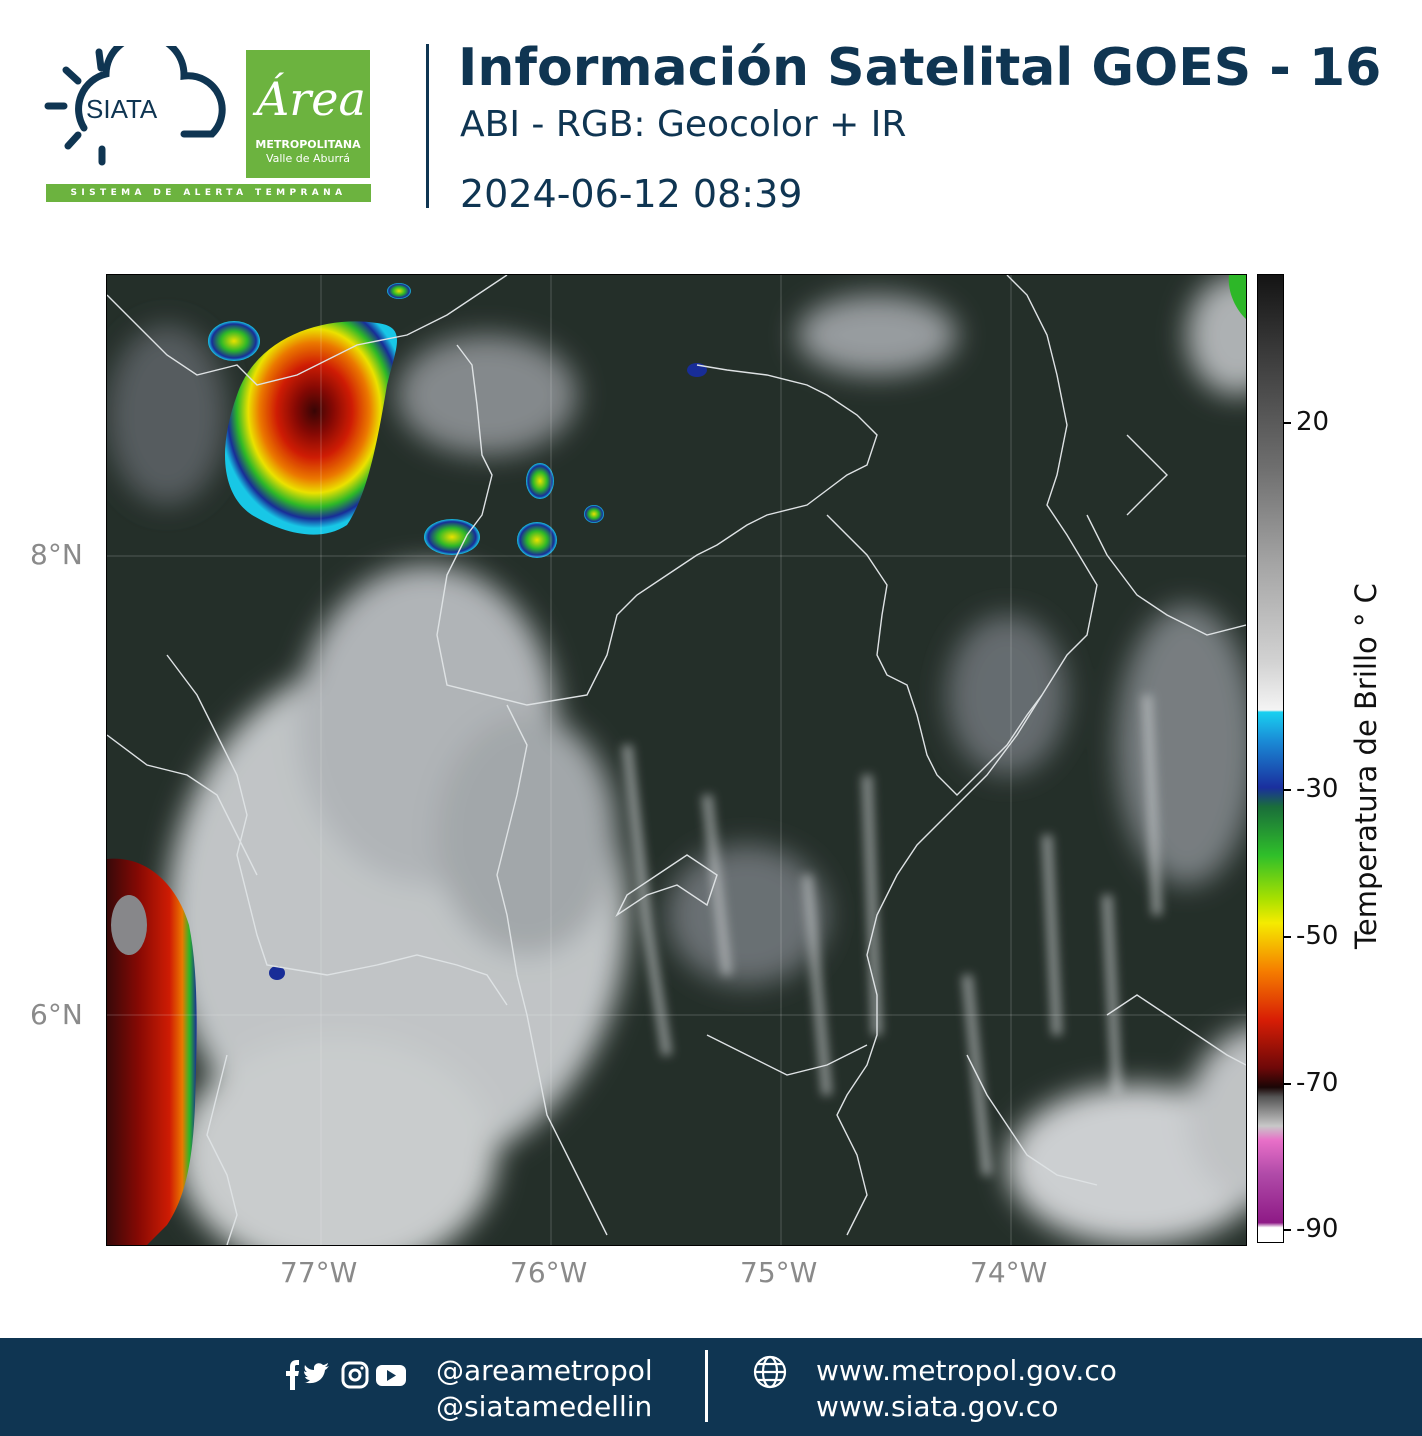 The height and width of the screenshot is (1436, 1422). I want to click on youtube-icon, so click(391, 1375).